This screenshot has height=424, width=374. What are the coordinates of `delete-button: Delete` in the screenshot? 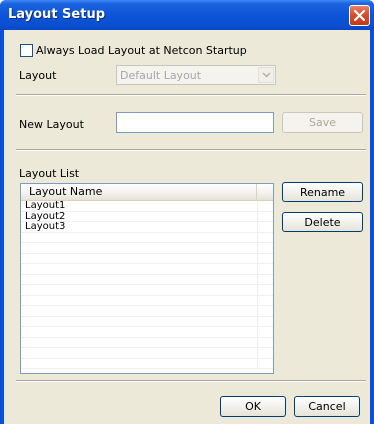 It's located at (322, 222).